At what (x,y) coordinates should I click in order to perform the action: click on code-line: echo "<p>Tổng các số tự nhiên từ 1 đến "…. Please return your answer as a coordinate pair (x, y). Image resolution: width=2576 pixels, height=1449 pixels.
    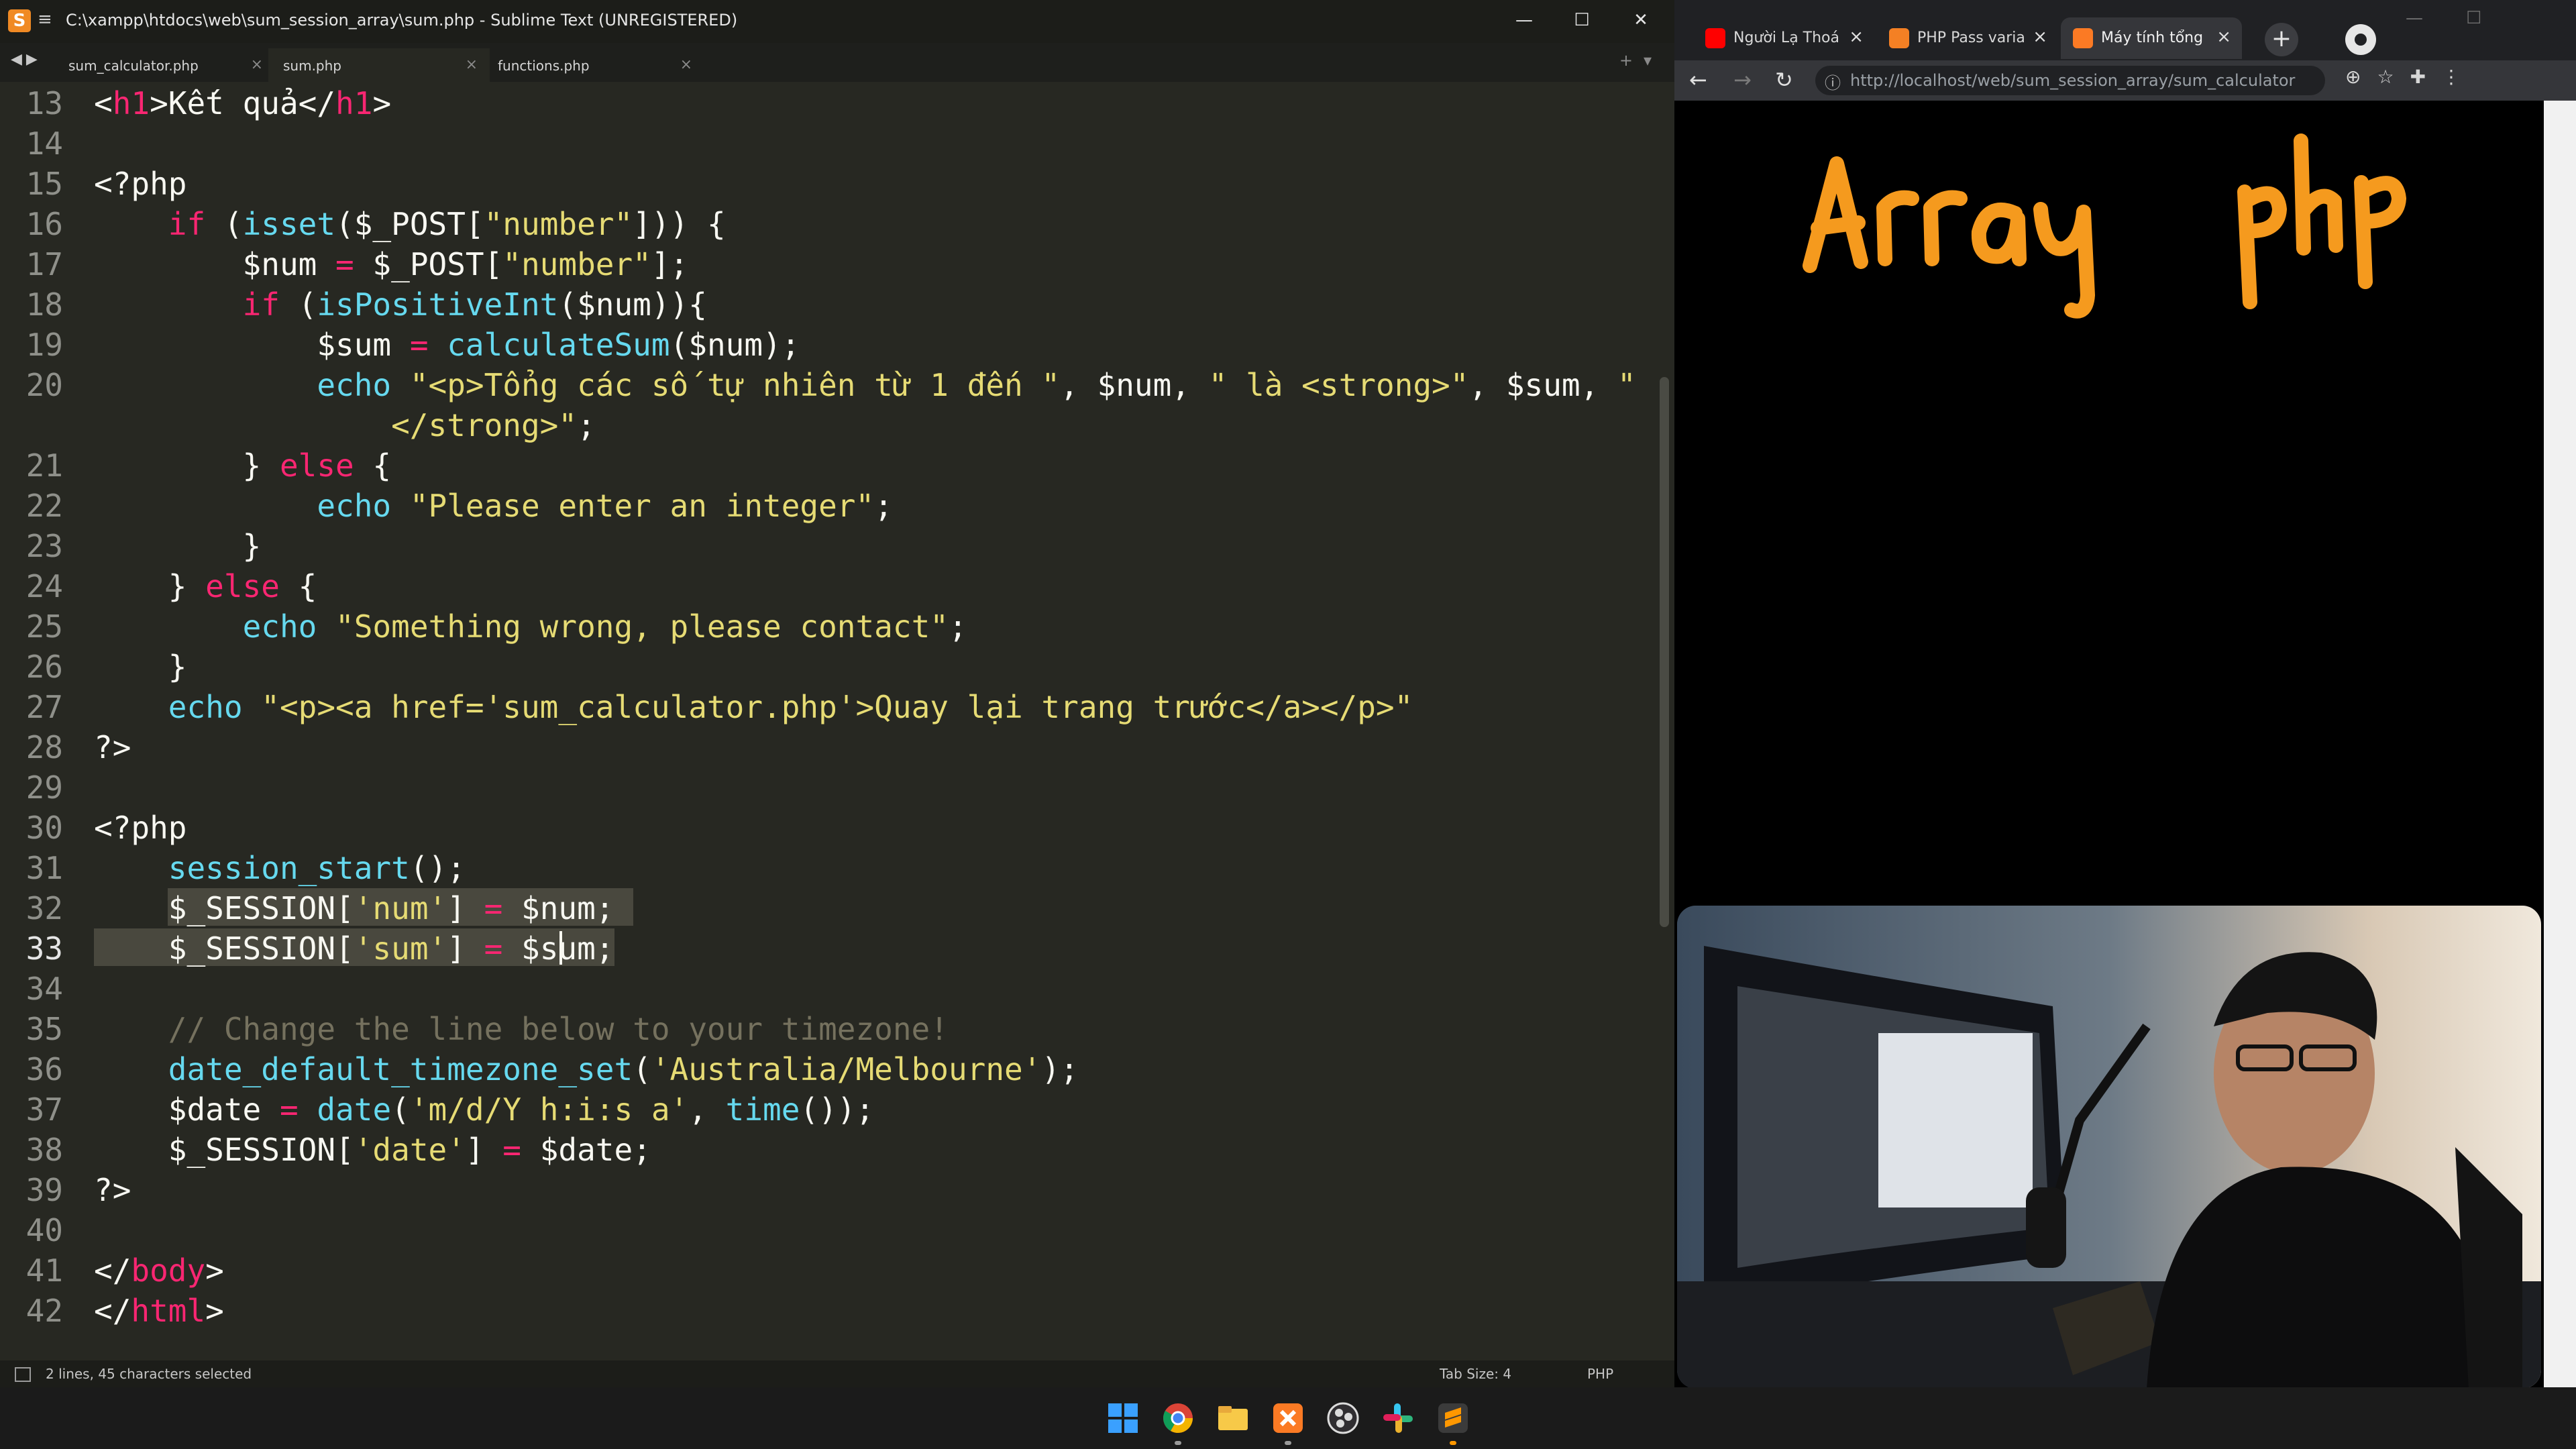
    Looking at the image, I should click on (865, 385).